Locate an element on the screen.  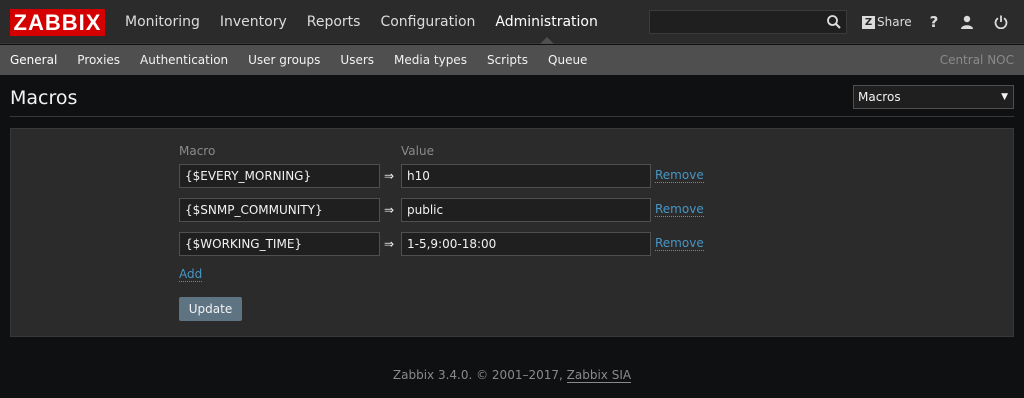
macro-row: {$EVERY_MORNING} ⇒ h10 Remove is located at coordinates (449, 176).